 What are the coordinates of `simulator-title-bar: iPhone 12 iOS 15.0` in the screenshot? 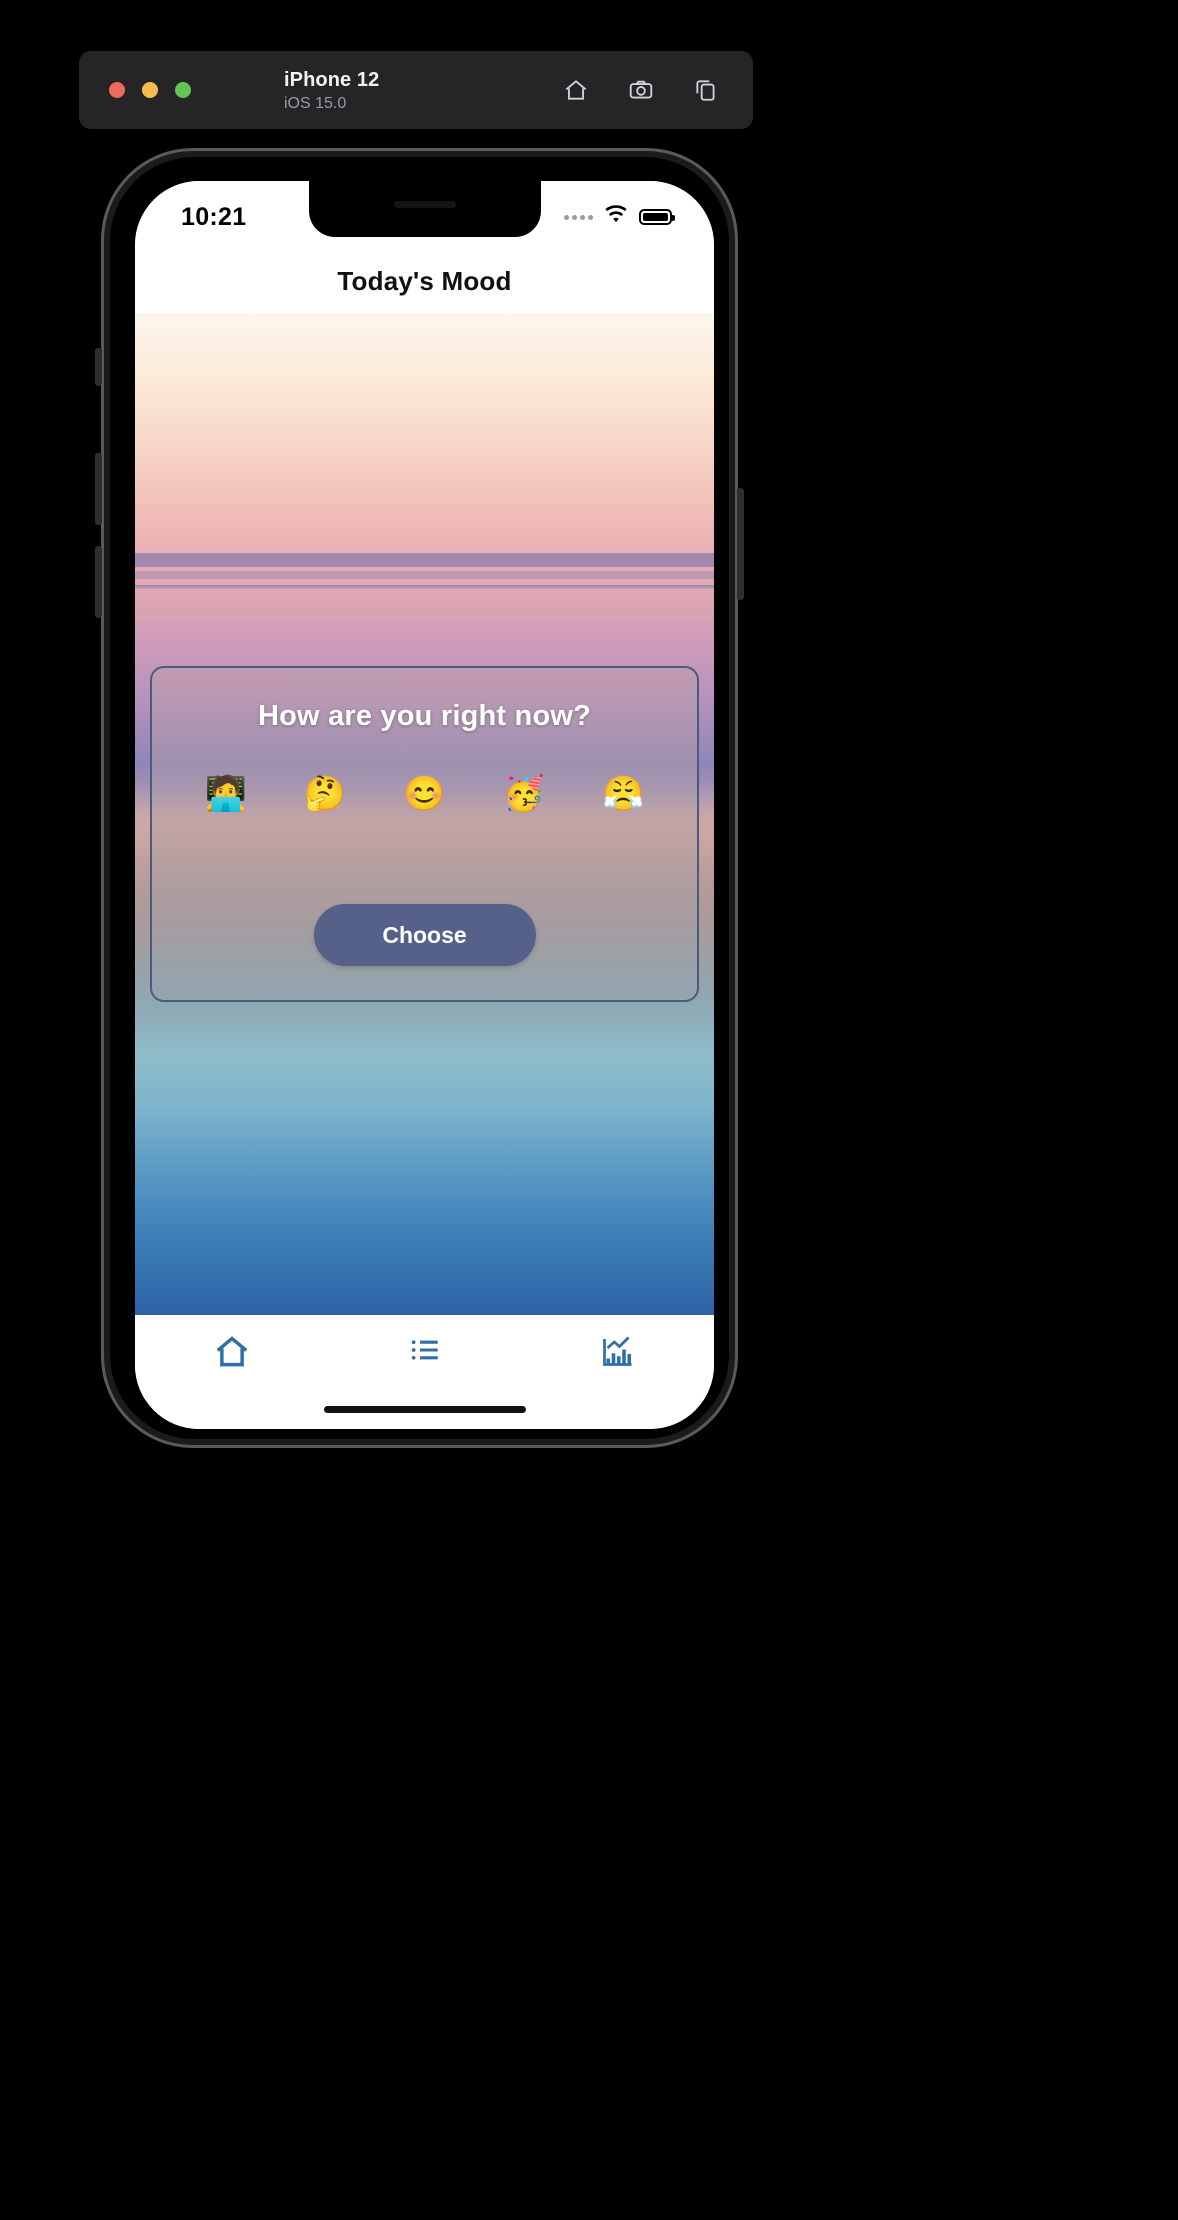 It's located at (416, 90).